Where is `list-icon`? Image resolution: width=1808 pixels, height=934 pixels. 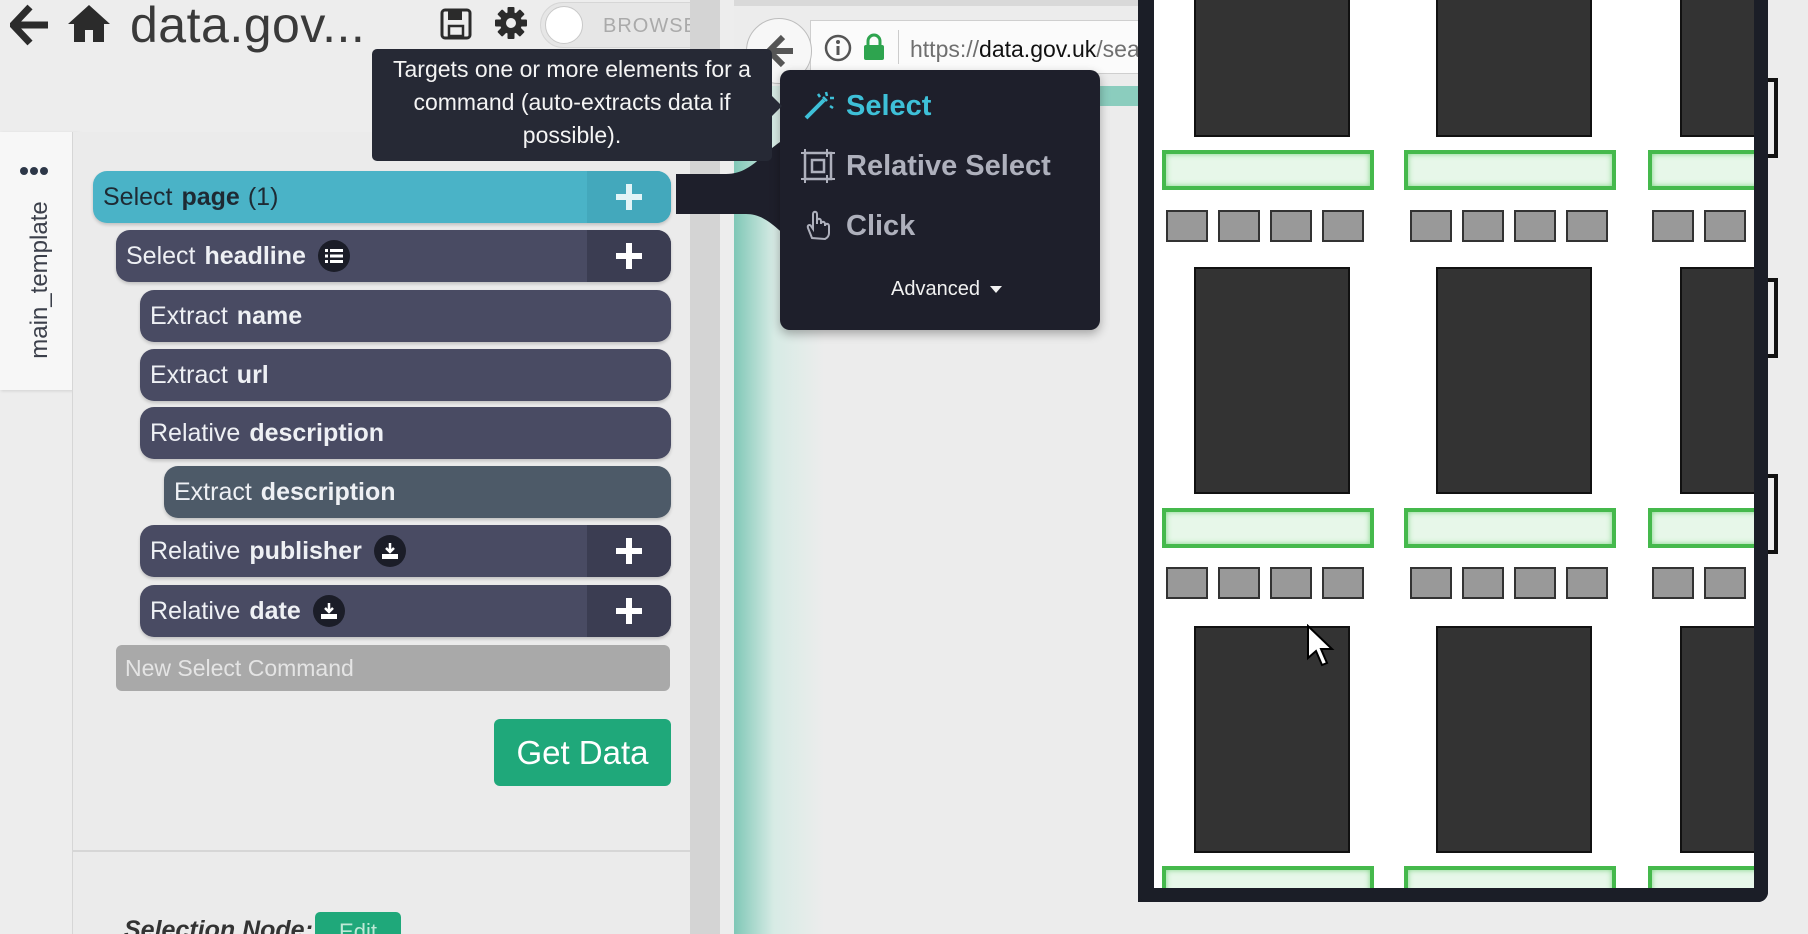
list-icon is located at coordinates (333, 256).